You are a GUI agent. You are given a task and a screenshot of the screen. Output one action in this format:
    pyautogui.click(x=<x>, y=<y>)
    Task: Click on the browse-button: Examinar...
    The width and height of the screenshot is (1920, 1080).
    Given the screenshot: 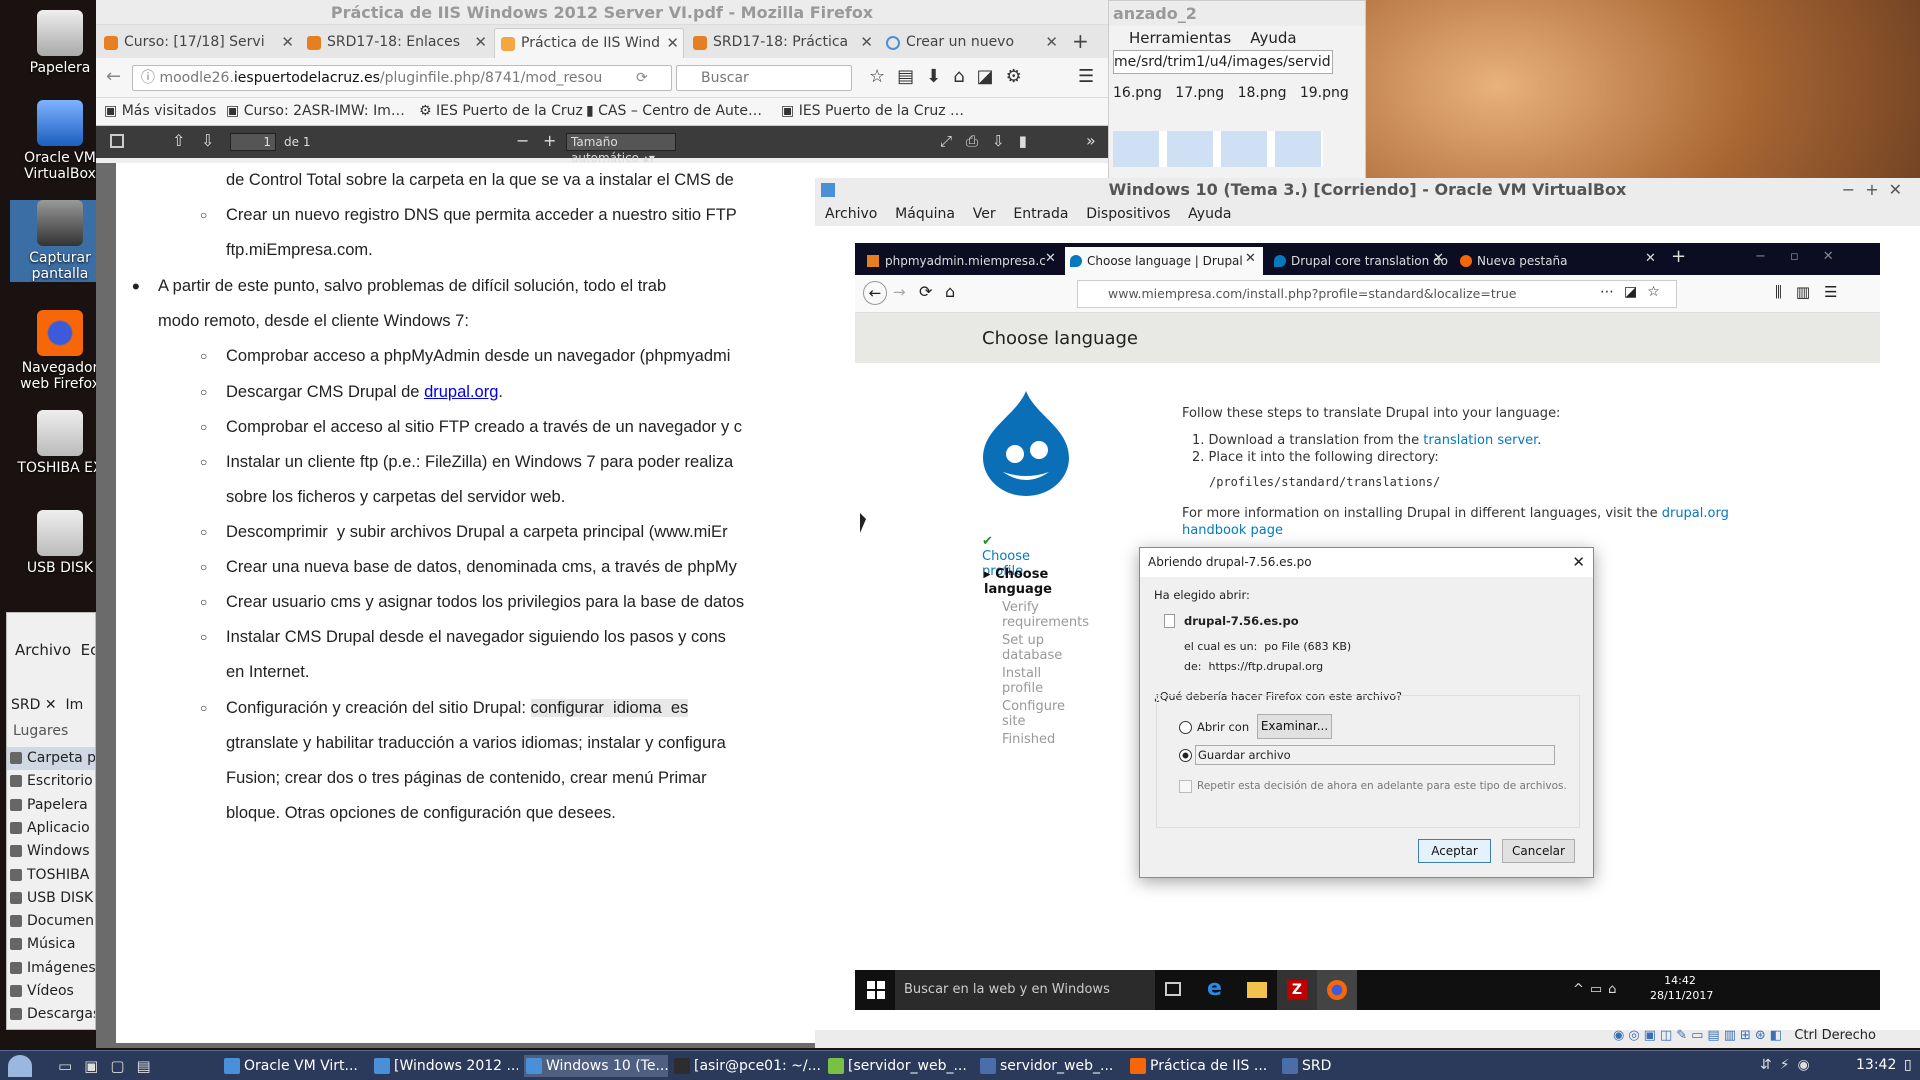 What is the action you would take?
    pyautogui.click(x=1294, y=726)
    